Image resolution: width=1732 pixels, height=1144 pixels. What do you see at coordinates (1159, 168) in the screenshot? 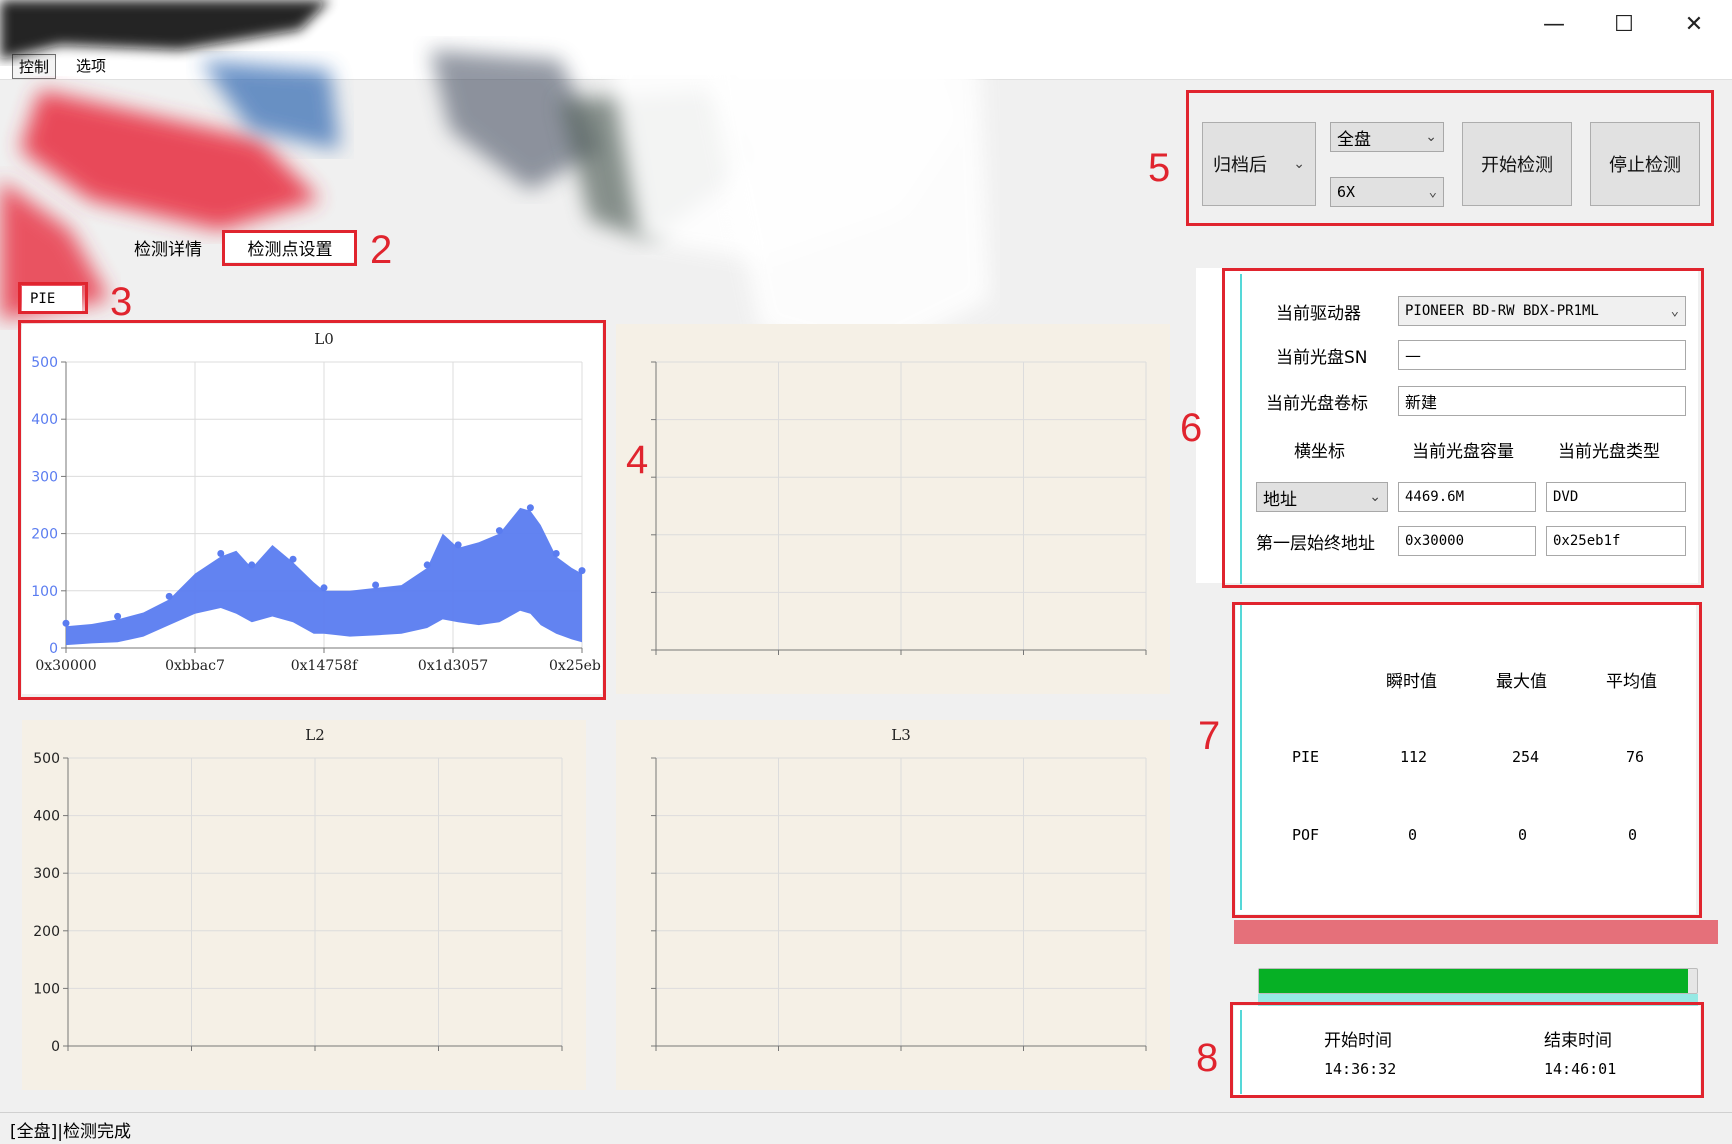
I see `annotation-number-5: 5` at bounding box center [1159, 168].